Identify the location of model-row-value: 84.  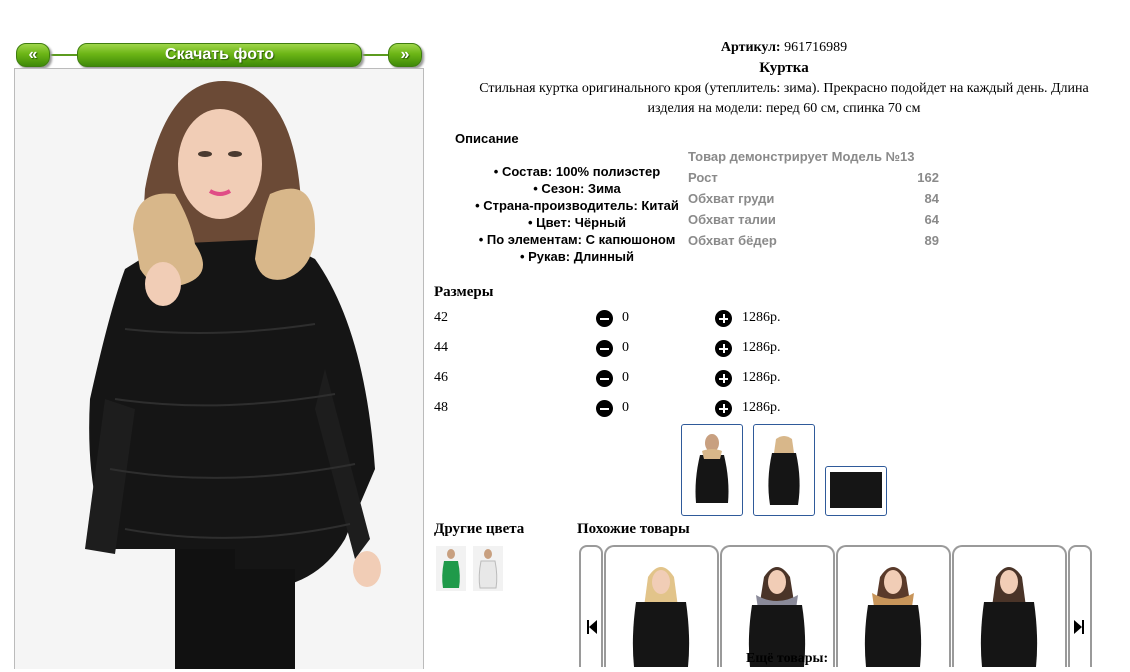
(931, 198).